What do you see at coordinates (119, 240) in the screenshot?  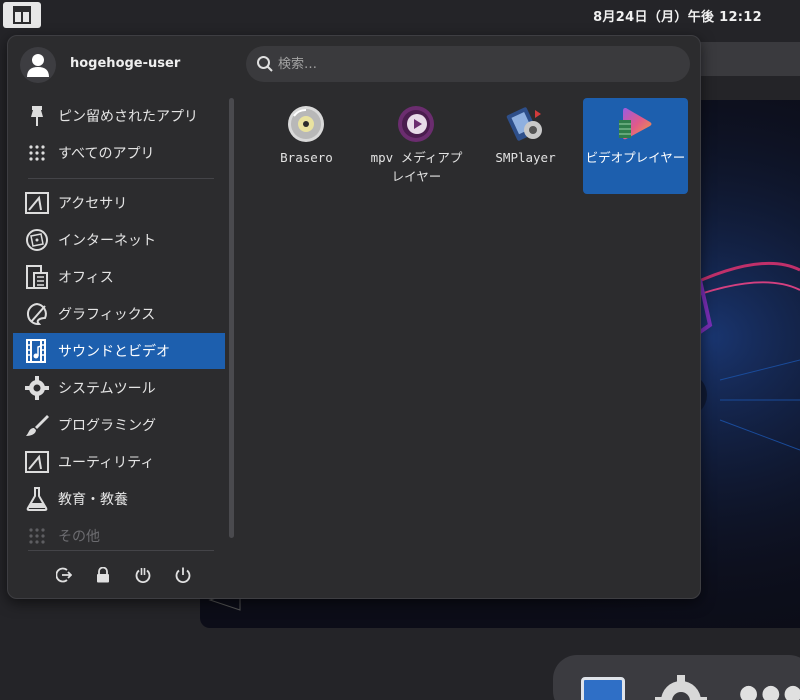 I see `category-internet: インターネット` at bounding box center [119, 240].